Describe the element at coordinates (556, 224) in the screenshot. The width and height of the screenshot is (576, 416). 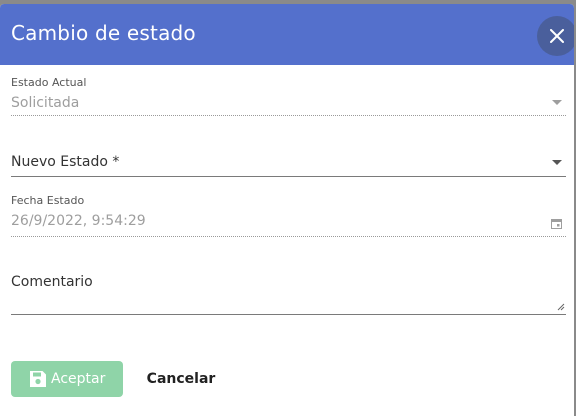
I see `calendar-icon` at that location.